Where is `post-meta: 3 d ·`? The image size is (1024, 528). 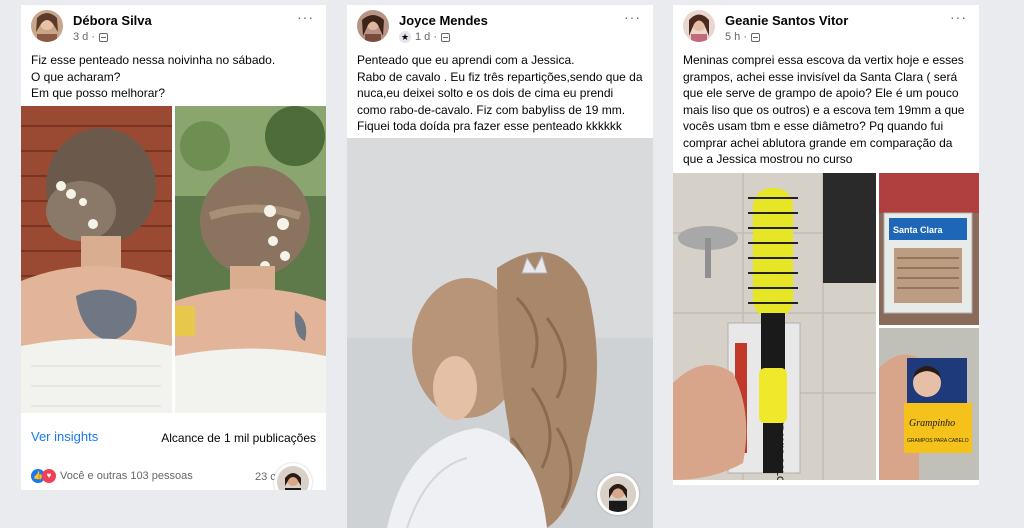 post-meta: 3 d · is located at coordinates (91, 37).